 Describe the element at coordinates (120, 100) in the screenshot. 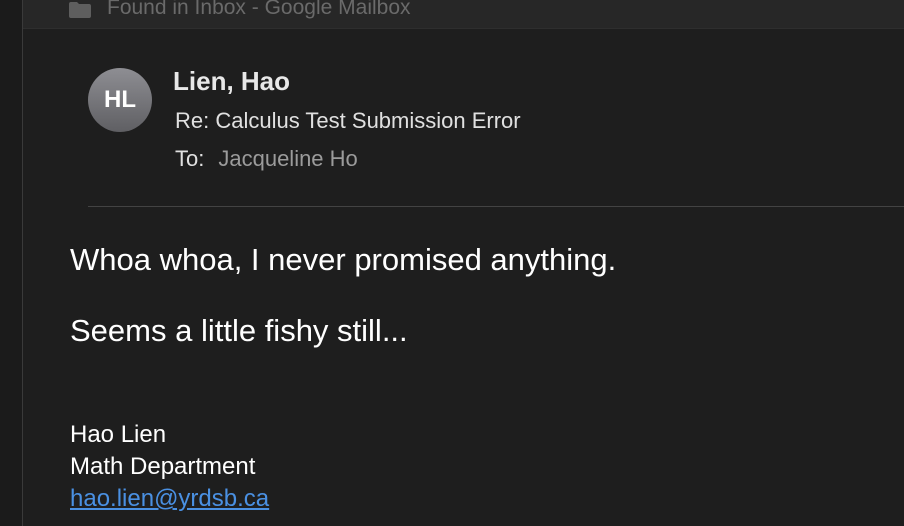

I see `avatar: HL` at that location.